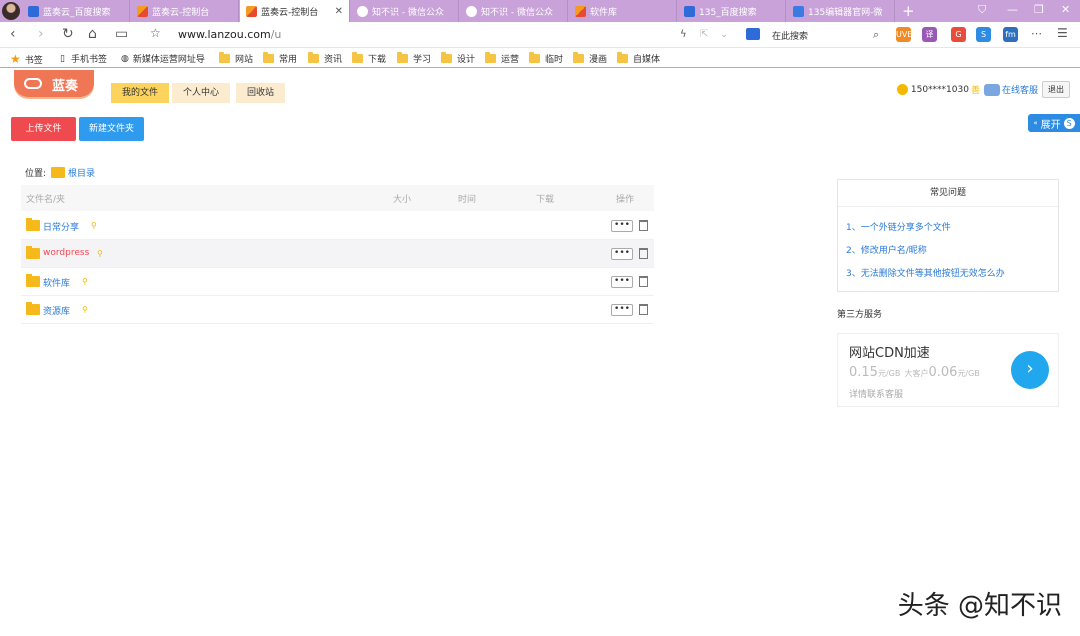 Image resolution: width=1080 pixels, height=636 pixels. Describe the element at coordinates (185, 11) in the screenshot. I see `tab-lanzou-console: 蓝奏云-控制台` at that location.